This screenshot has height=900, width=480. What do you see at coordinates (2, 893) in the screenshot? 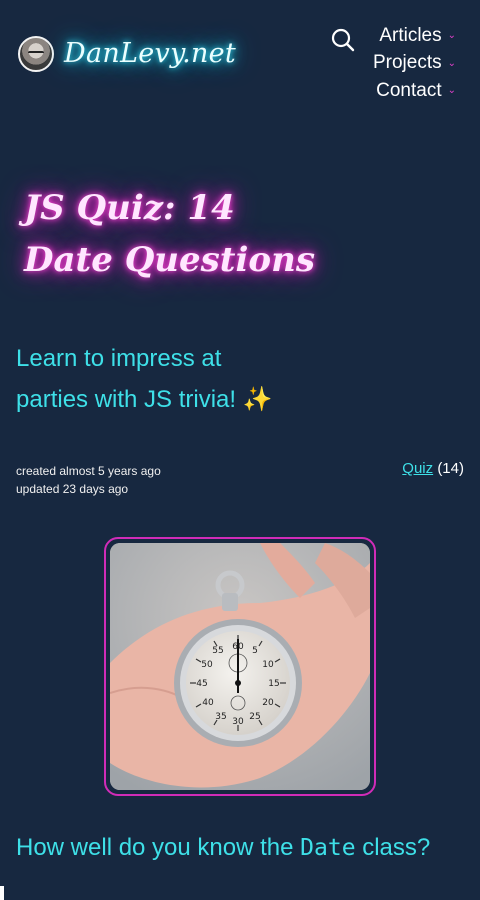
I see `scroll-indicator` at bounding box center [2, 893].